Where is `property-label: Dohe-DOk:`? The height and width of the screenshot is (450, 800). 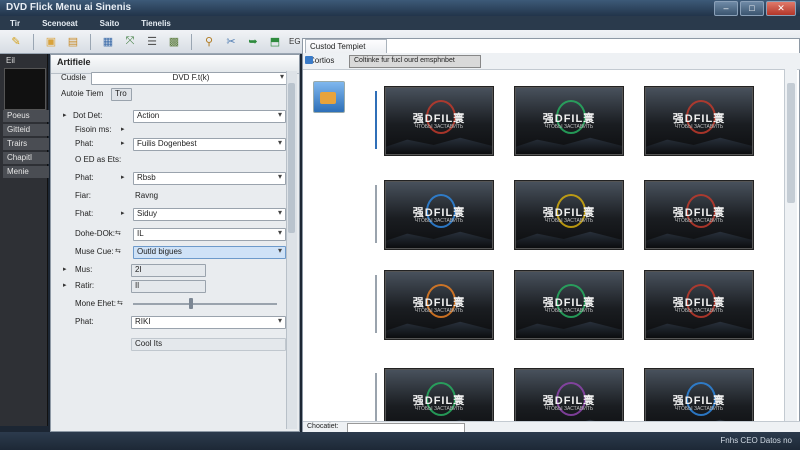
property-label: Dohe-DOk: is located at coordinates (95, 233).